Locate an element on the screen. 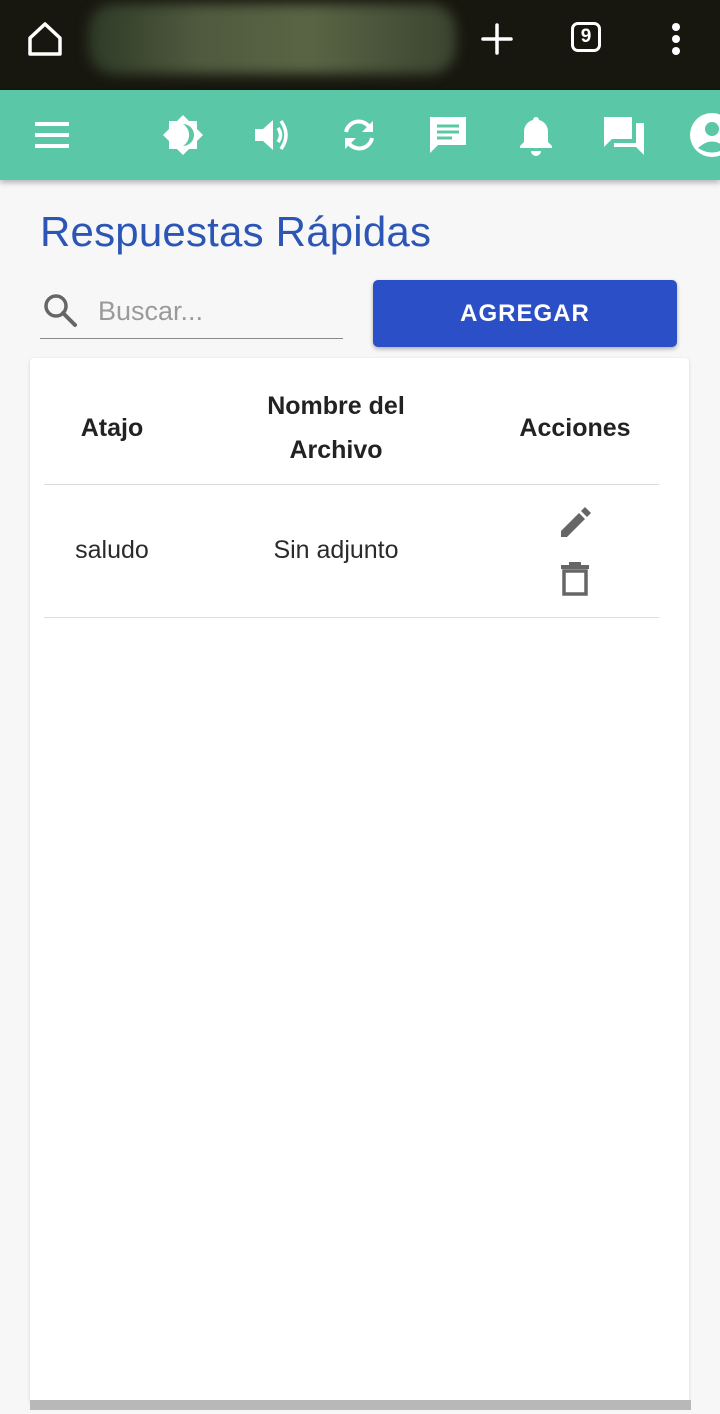 This screenshot has height=1414, width=720. browser-toolbar: 9 is located at coordinates (360, 45).